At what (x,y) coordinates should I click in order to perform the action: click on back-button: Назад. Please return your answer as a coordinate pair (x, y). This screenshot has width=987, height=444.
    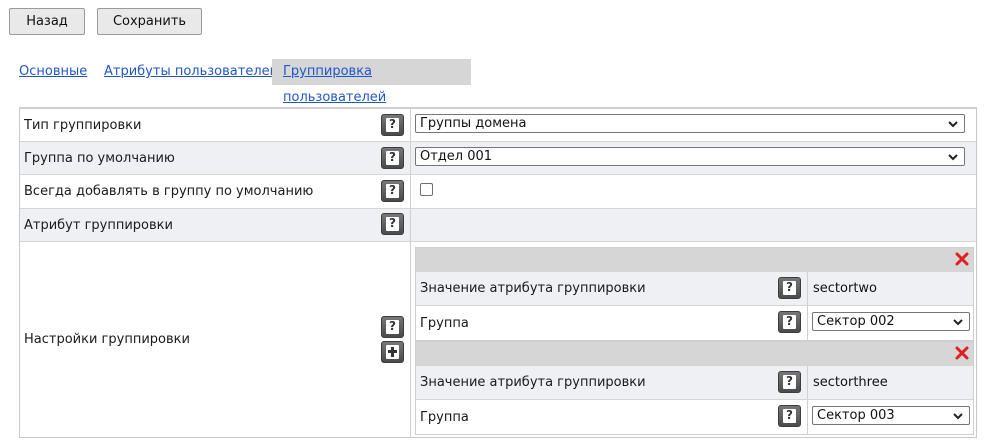
    Looking at the image, I should click on (47, 21).